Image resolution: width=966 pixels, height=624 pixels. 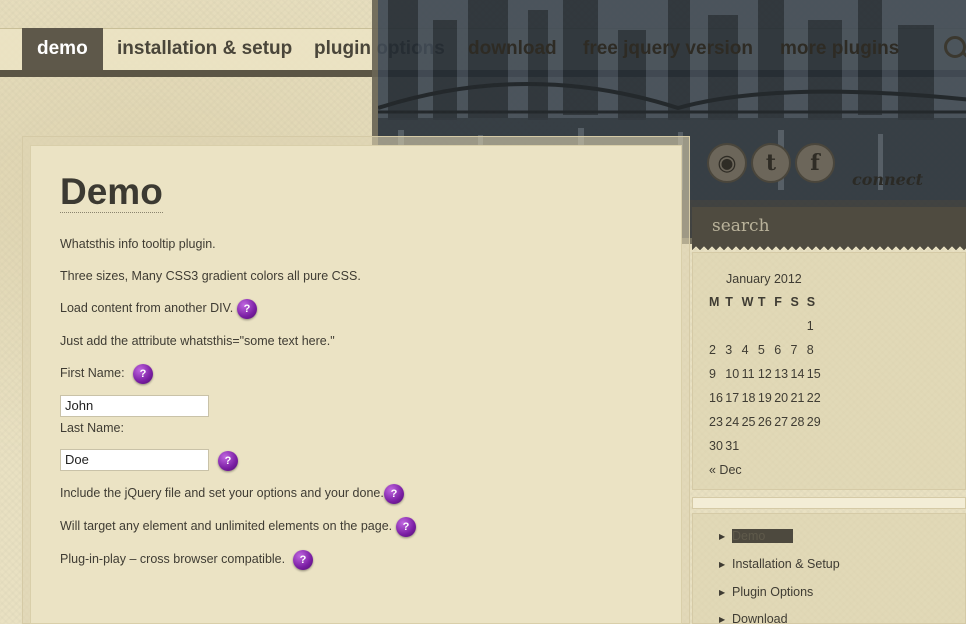 What do you see at coordinates (781, 374) in the screenshot?
I see `calendar-day: 13` at bounding box center [781, 374].